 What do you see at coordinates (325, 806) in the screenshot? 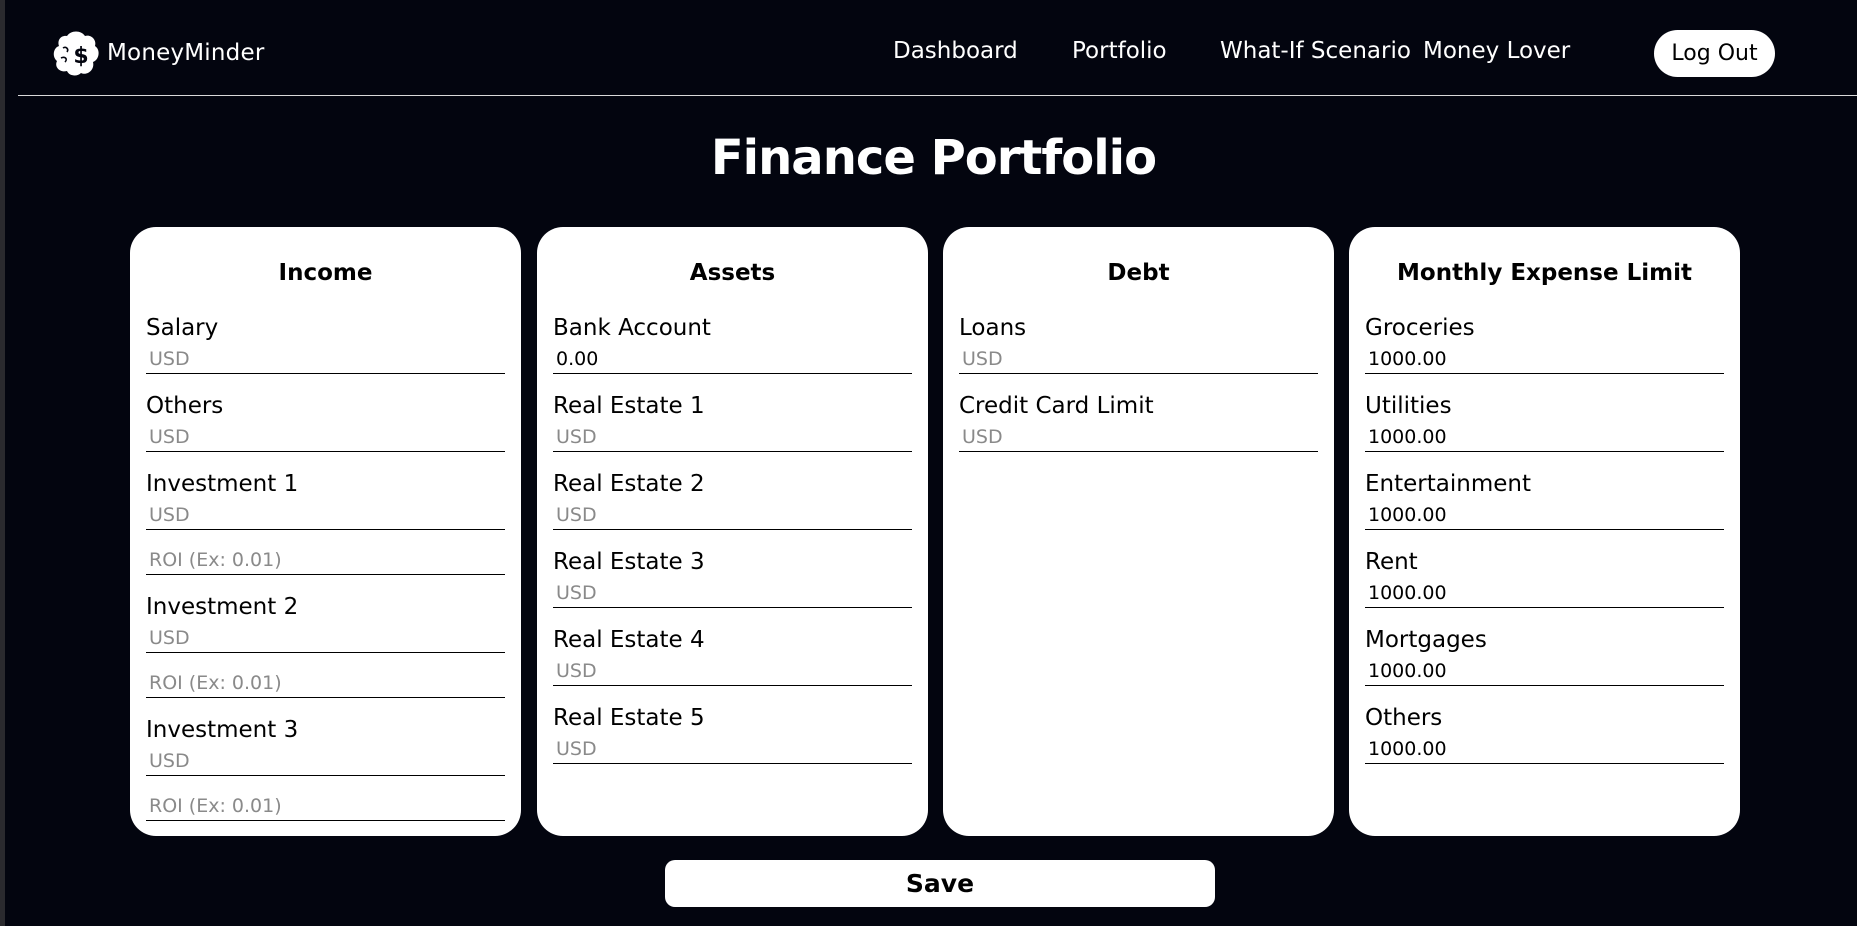
I see `investment-3-roi-input` at bounding box center [325, 806].